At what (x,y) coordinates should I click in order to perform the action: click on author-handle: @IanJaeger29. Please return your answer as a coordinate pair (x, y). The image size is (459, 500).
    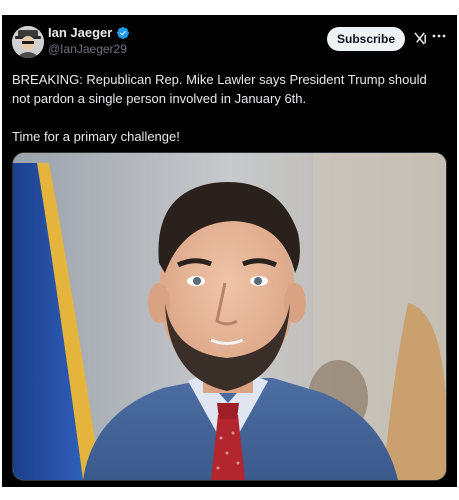
    Looking at the image, I should click on (87, 49).